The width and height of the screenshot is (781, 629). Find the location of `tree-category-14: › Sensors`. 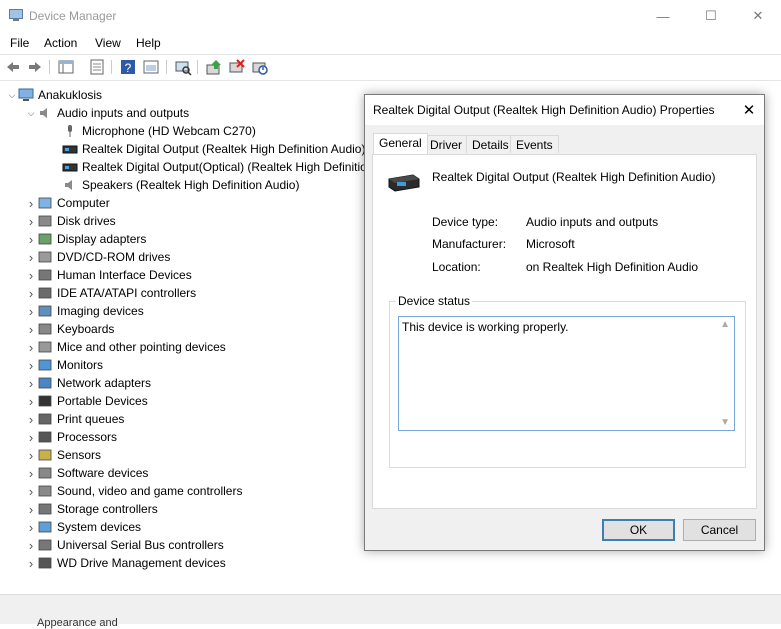

tree-category-14: › Sensors is located at coordinates (63, 455).